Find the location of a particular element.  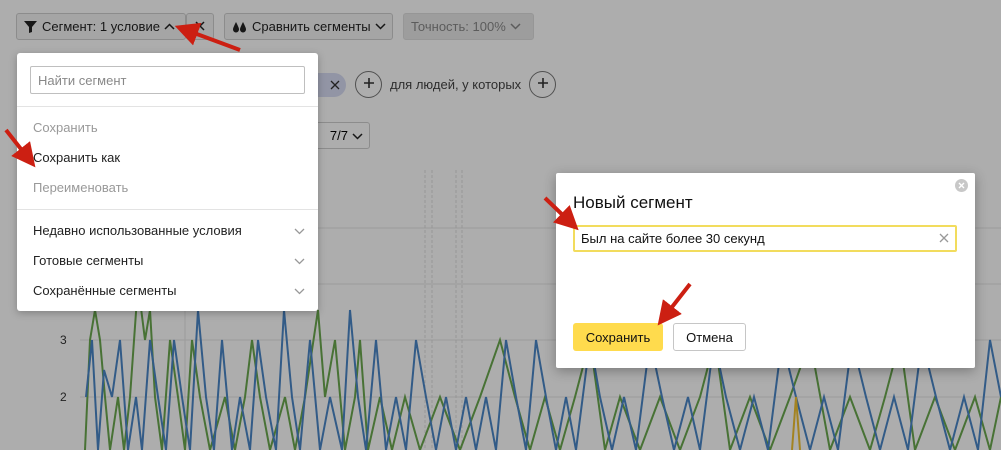

arrow-to-name-input is located at coordinates (561, 213).